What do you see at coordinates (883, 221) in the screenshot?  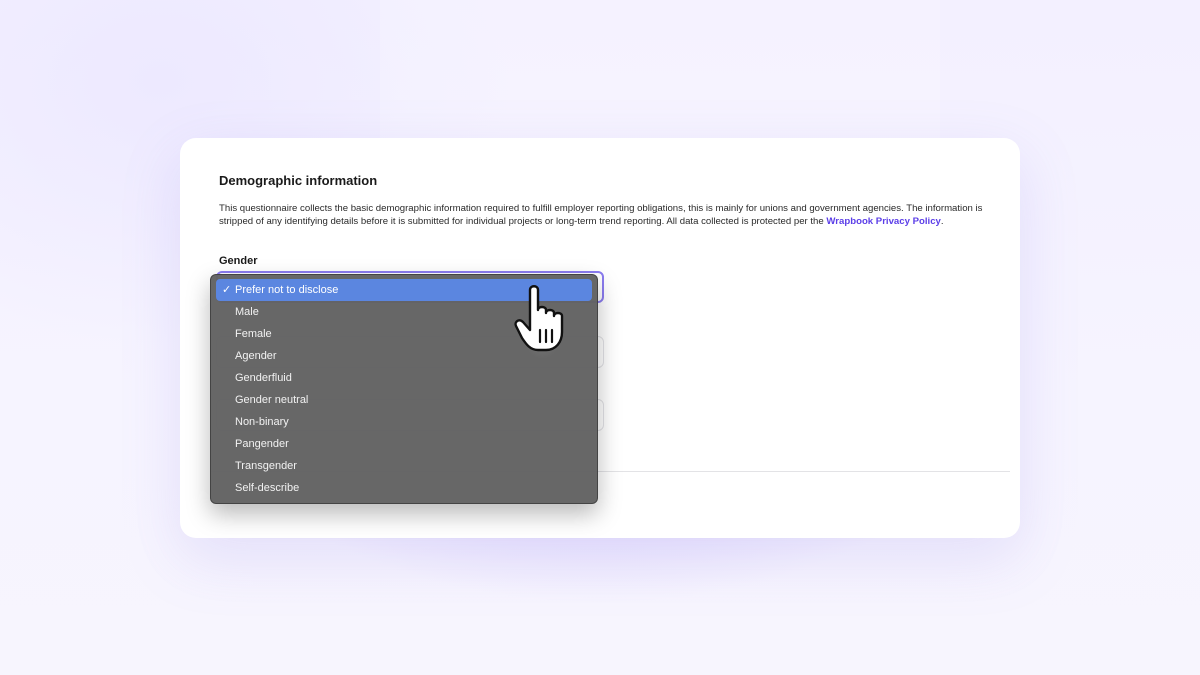 I see `privacy-policy-link: Wrapbook Privacy Policy` at bounding box center [883, 221].